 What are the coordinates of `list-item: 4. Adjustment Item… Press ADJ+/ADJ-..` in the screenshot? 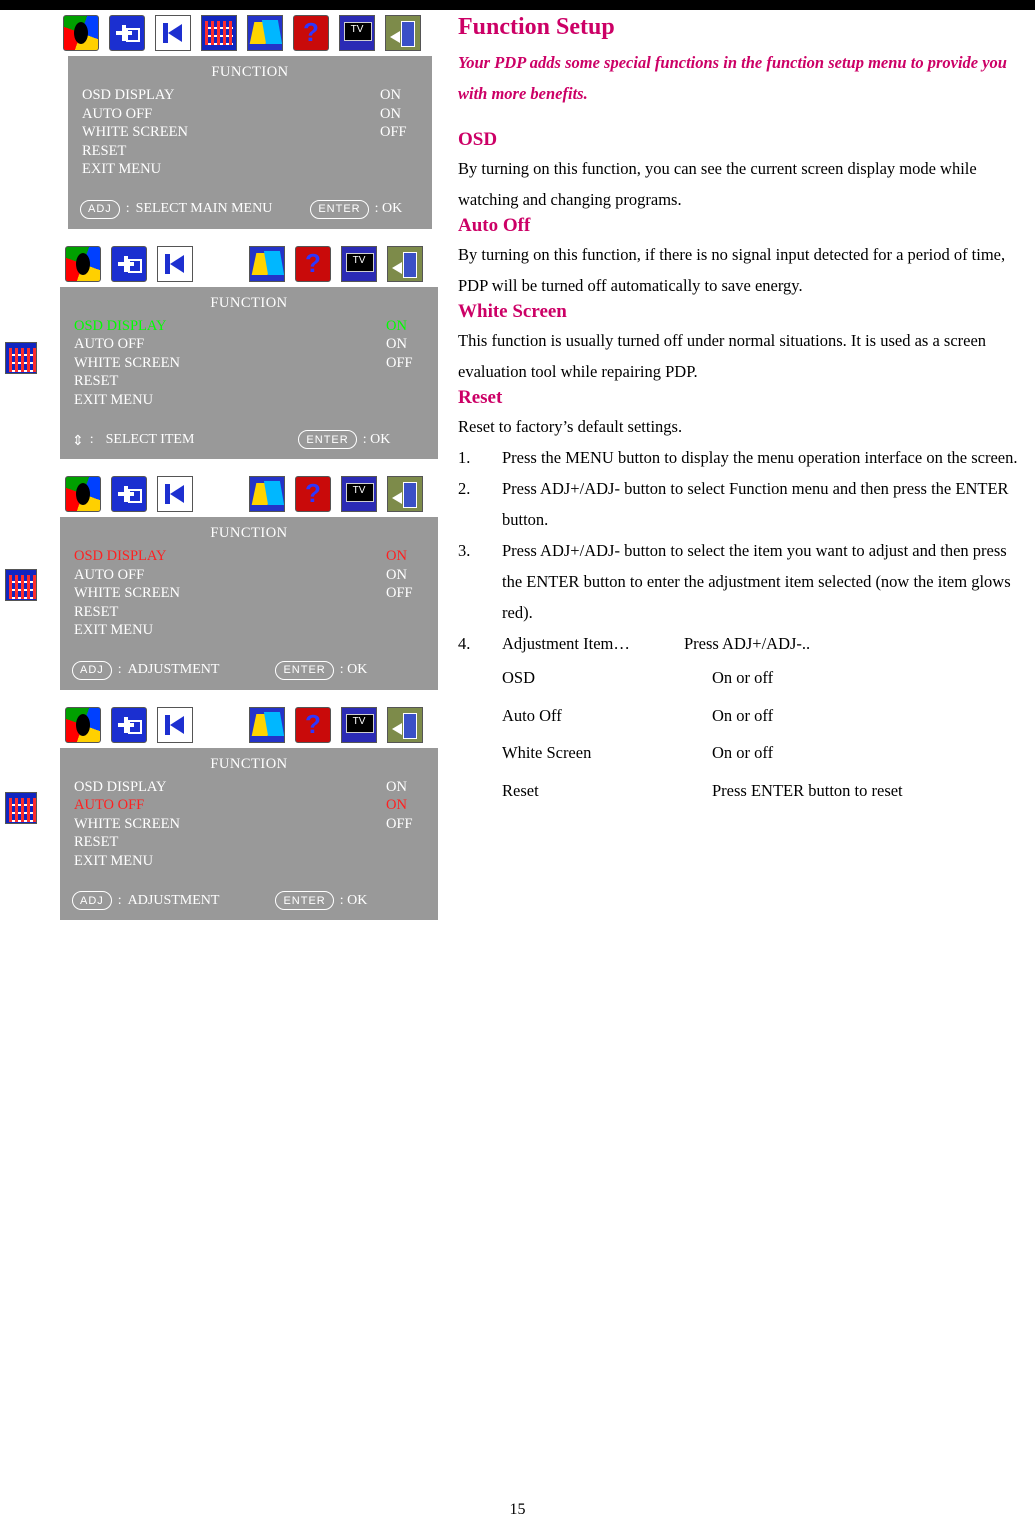 It's located at (738, 643).